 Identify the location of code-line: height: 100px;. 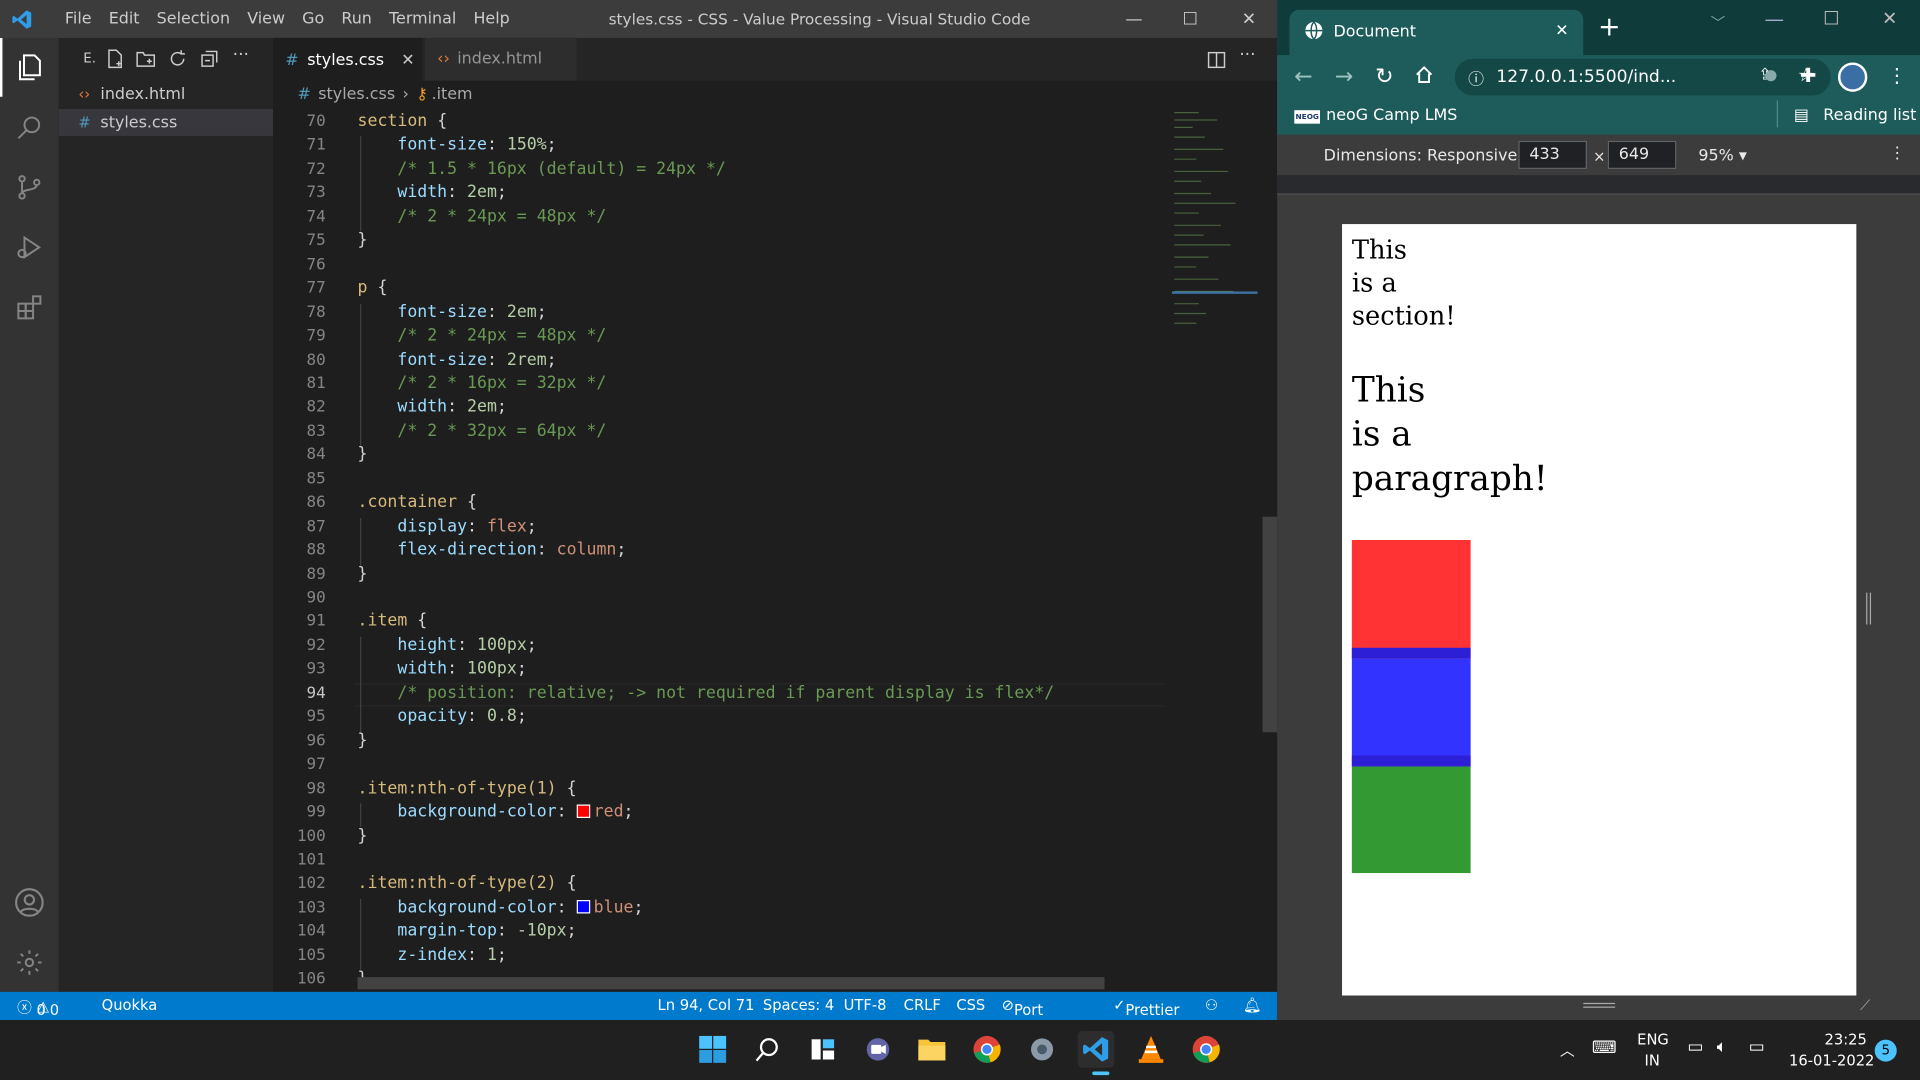
(447, 645).